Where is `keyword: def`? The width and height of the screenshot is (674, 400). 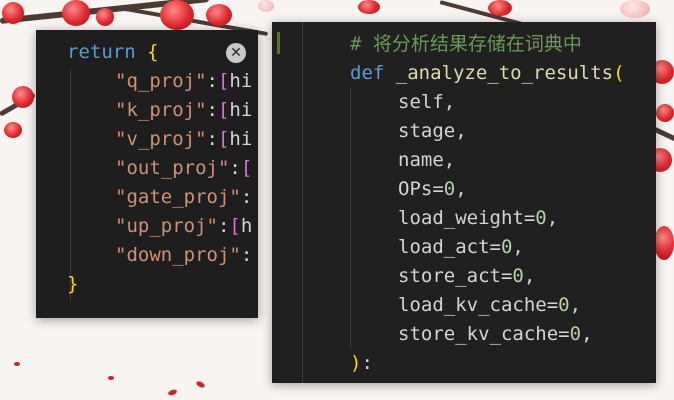
keyword: def is located at coordinates (367, 73).